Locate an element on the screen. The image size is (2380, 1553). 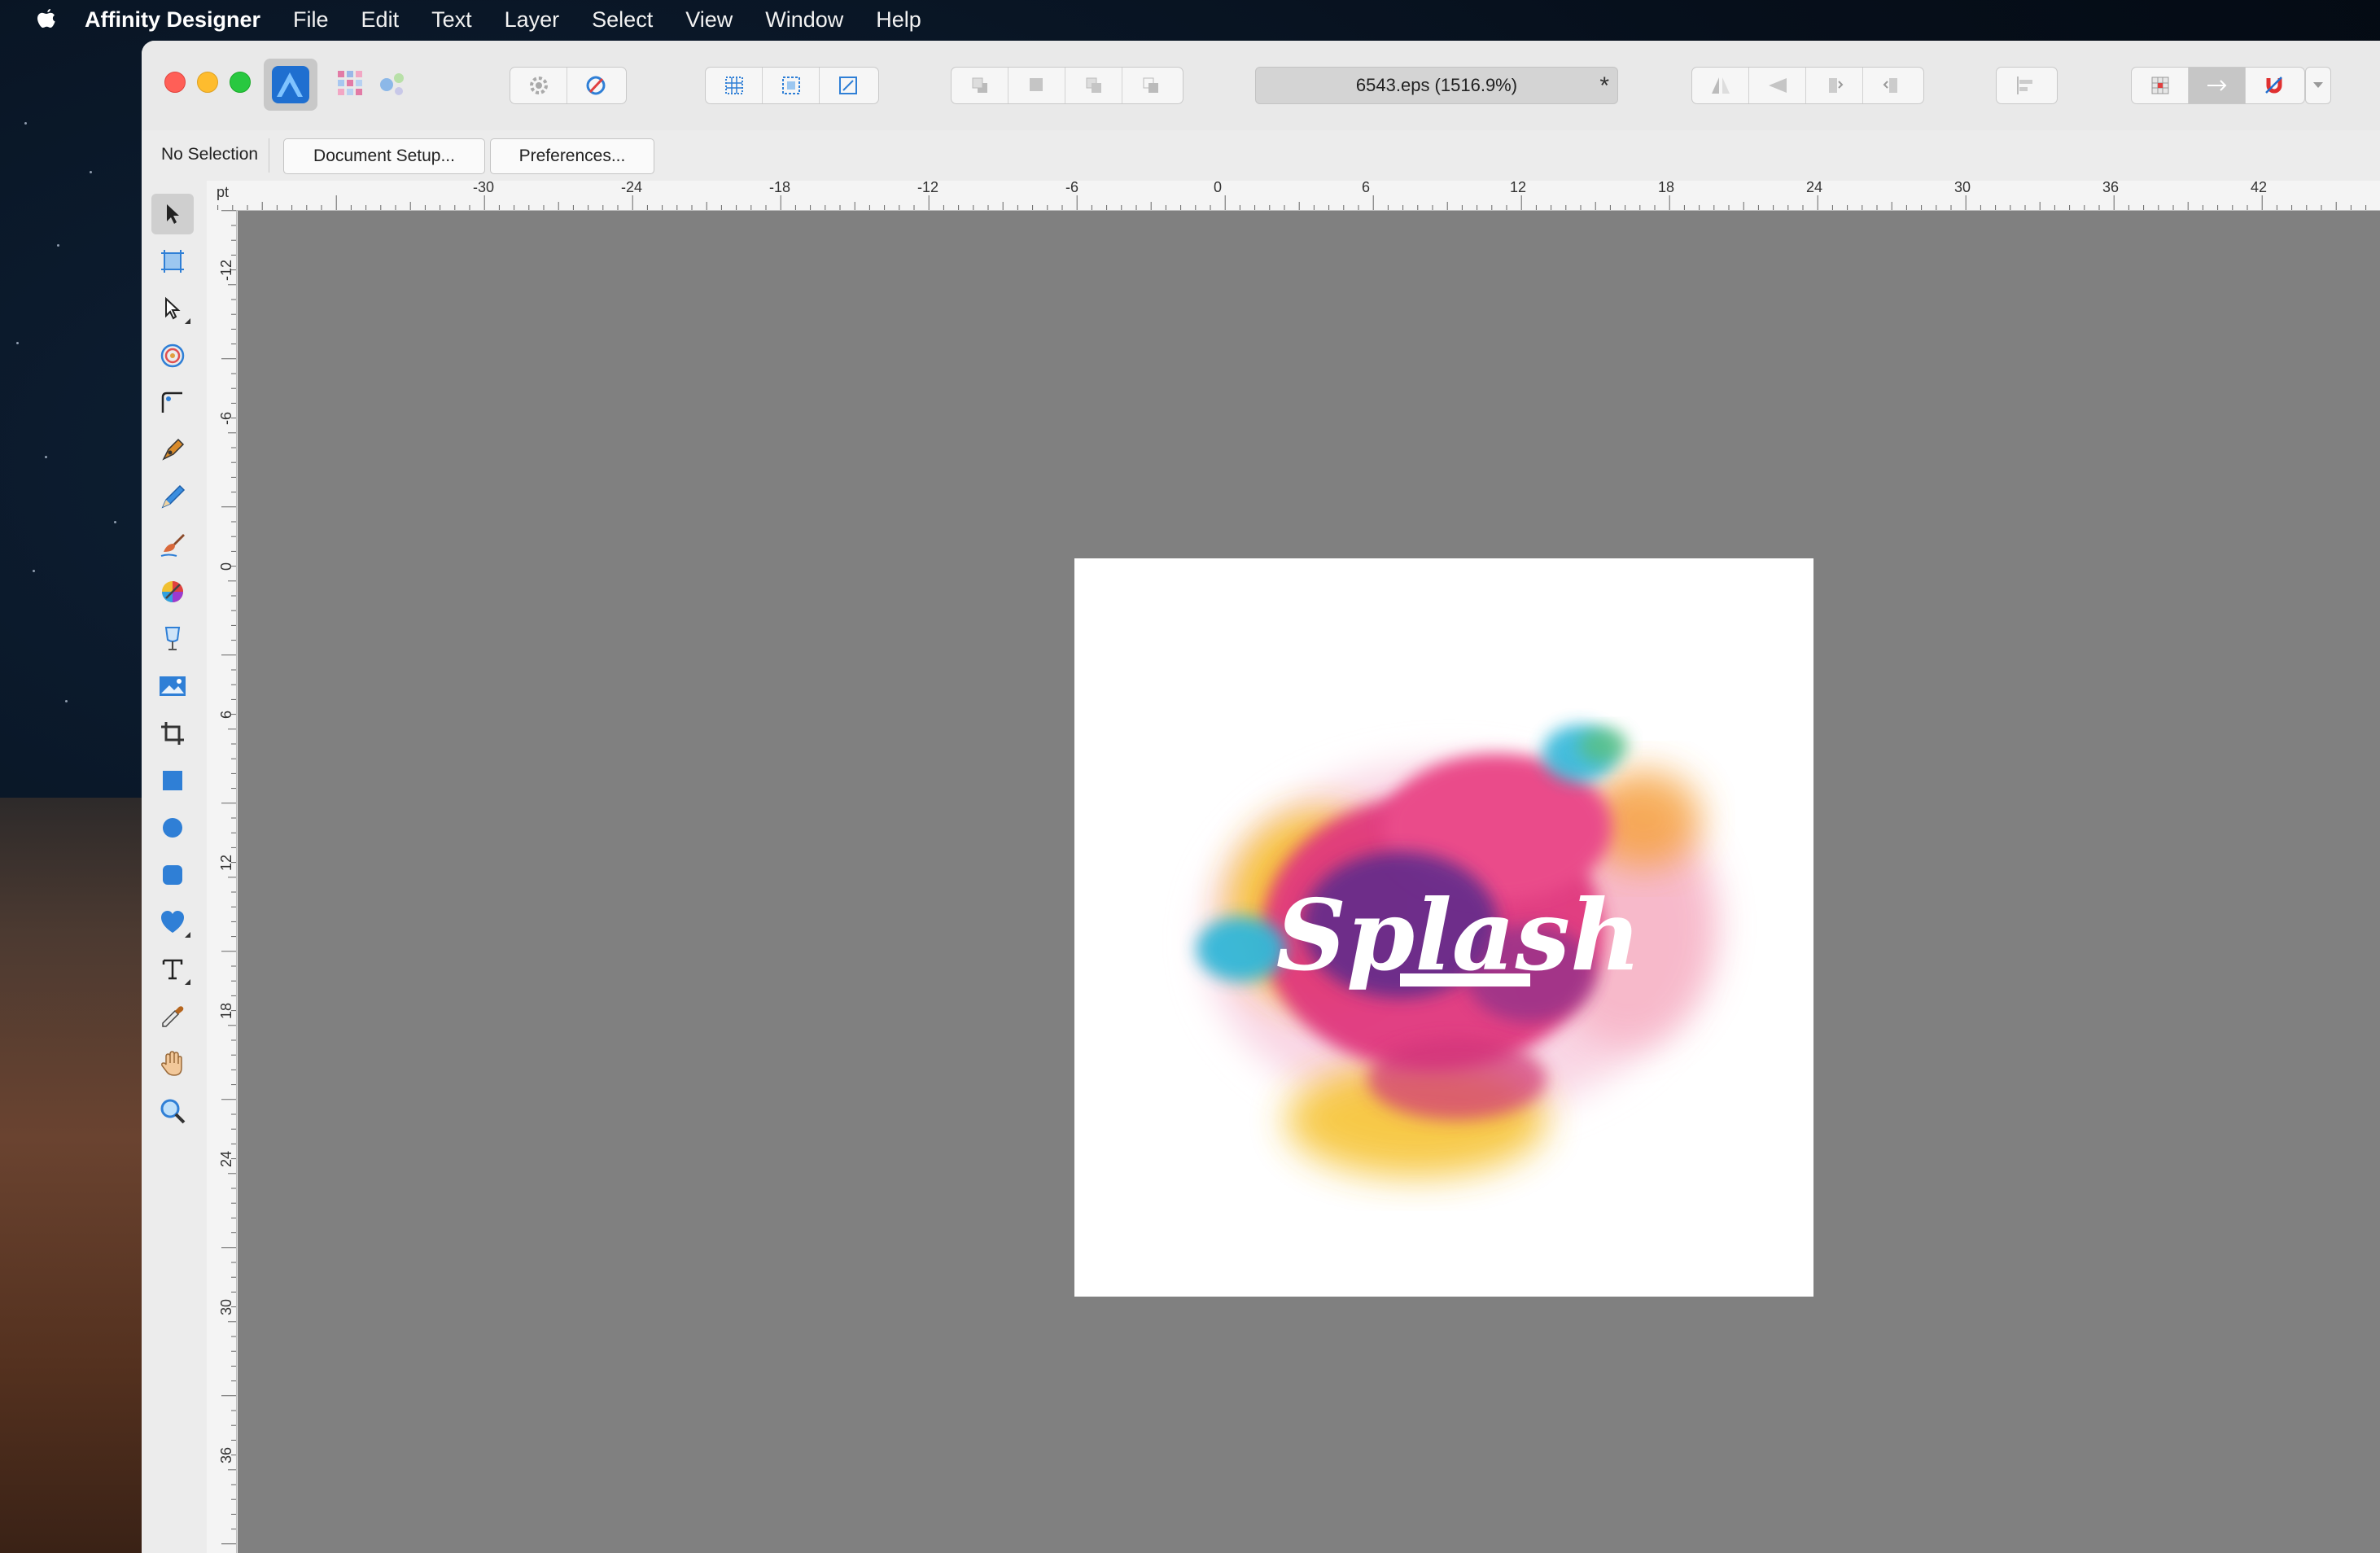
pixel-persona-button is located at coordinates (350, 83).